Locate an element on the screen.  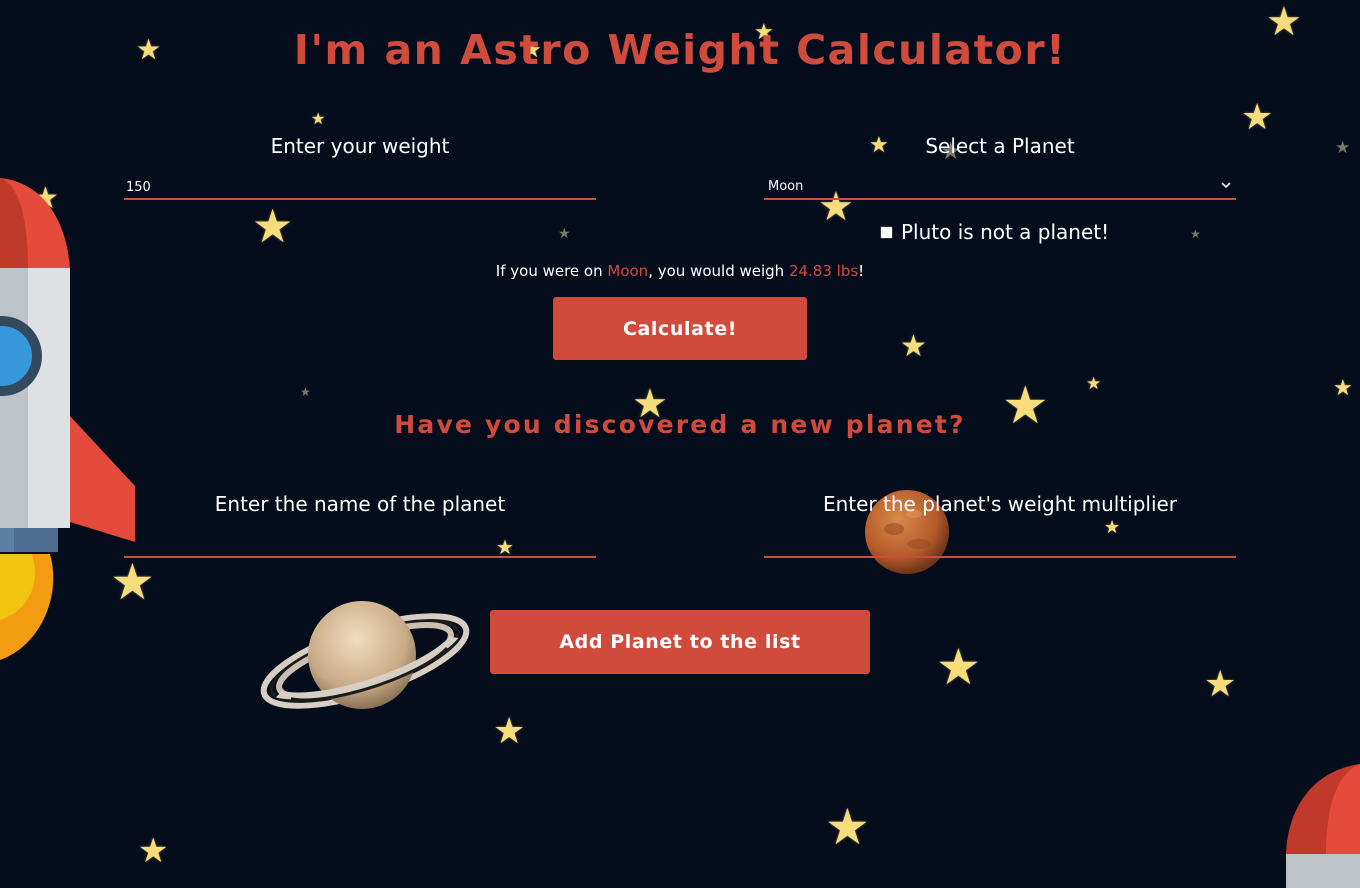
saturn-illustration is located at coordinates (365, 655).